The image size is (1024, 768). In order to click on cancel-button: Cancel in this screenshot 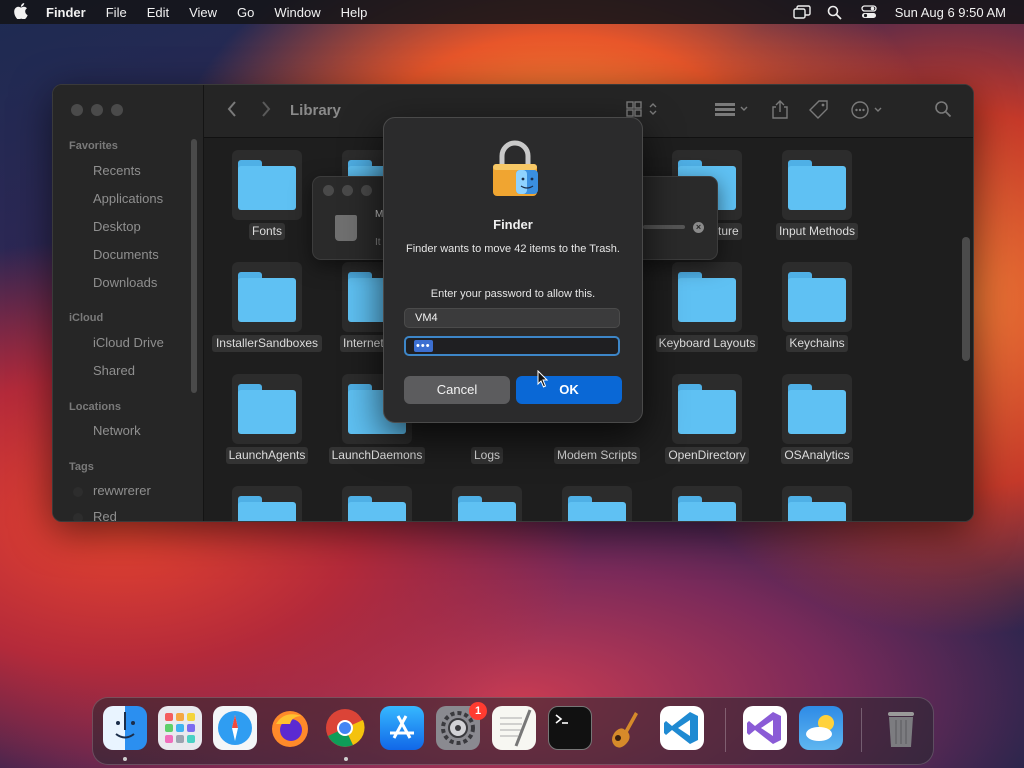, I will do `click(457, 390)`.